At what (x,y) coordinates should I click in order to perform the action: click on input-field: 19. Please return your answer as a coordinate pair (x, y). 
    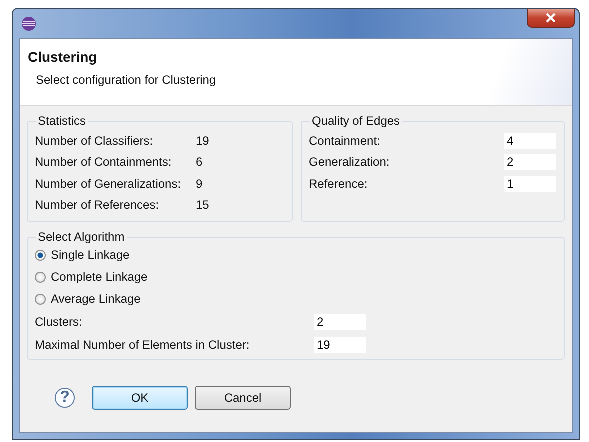
    Looking at the image, I should click on (340, 344).